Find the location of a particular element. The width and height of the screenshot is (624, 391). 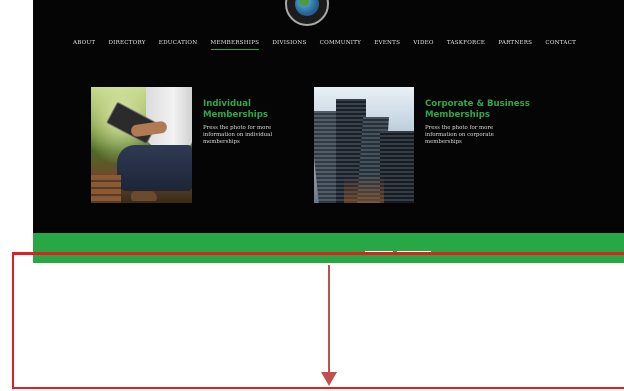

photo-bench-shape is located at coordinates (106, 189).